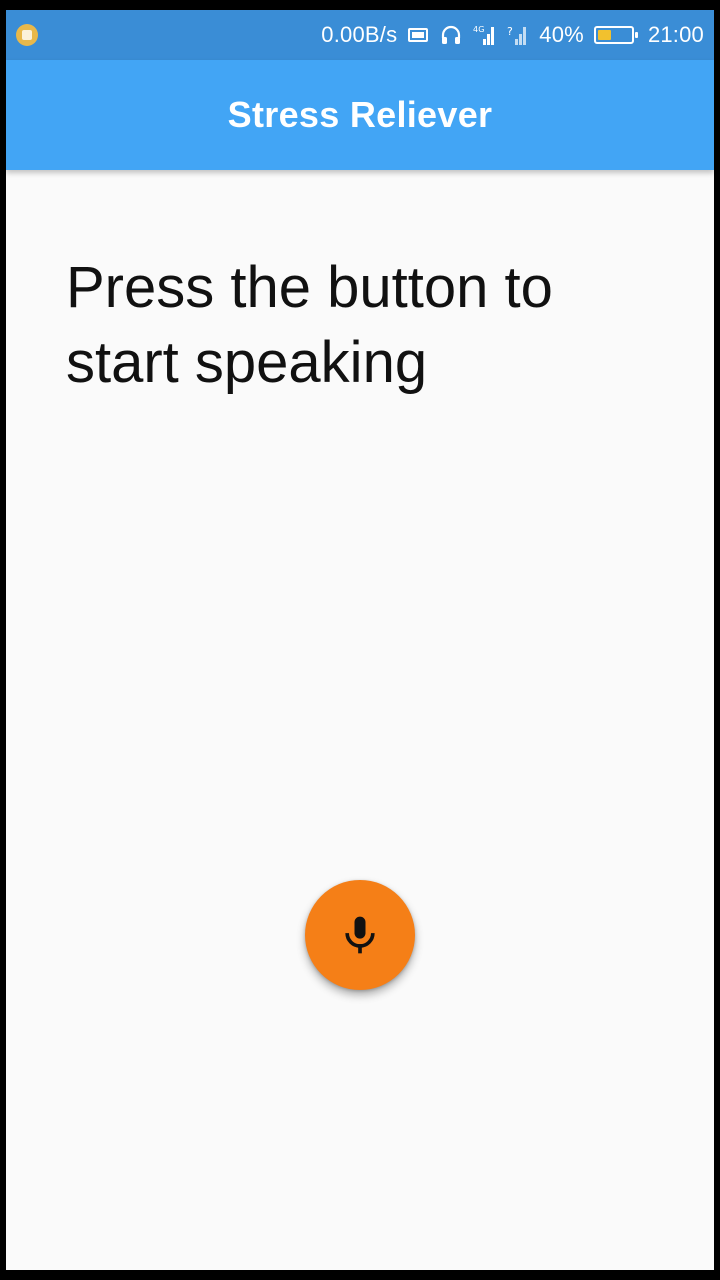 The width and height of the screenshot is (720, 1280). I want to click on network-speed: 0.00B/s, so click(359, 34).